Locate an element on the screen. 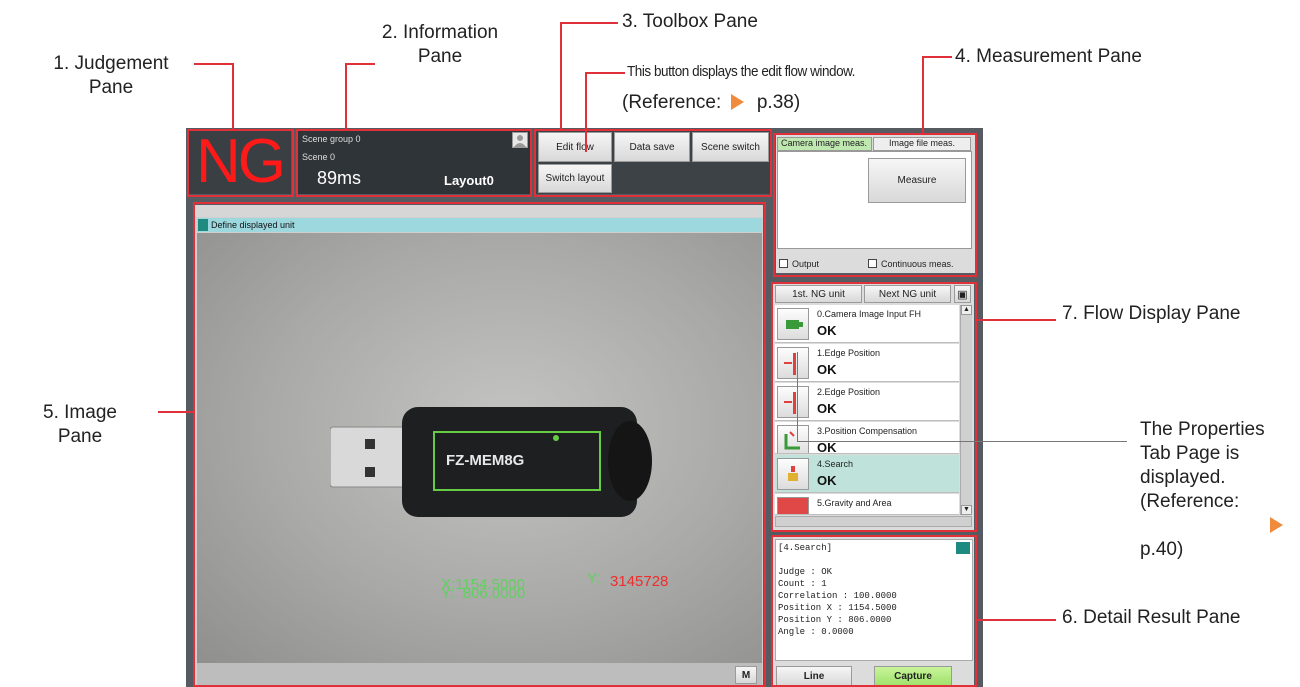 The height and width of the screenshot is (687, 1300). measurement-highlight is located at coordinates (875, 205).